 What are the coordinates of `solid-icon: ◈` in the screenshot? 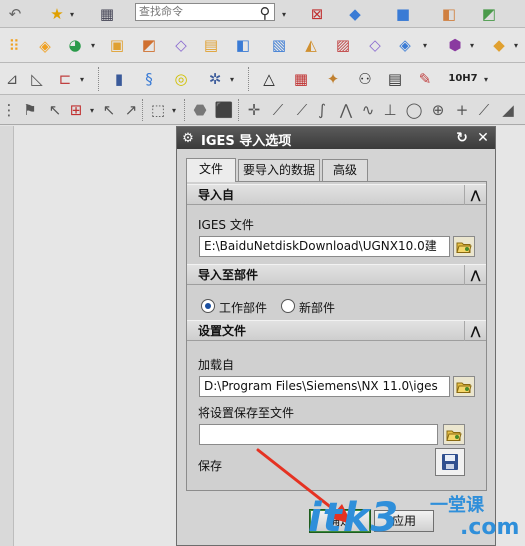 It's located at (405, 45).